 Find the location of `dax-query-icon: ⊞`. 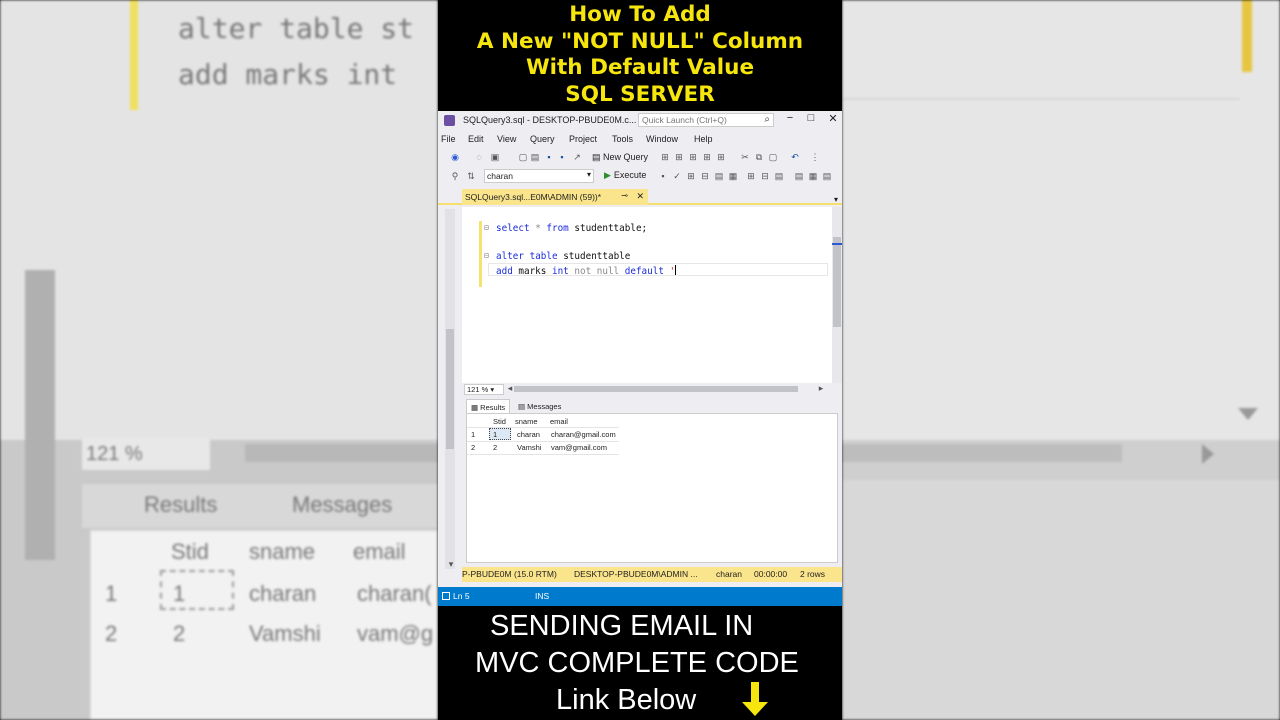

dax-query-icon: ⊞ is located at coordinates (721, 157).